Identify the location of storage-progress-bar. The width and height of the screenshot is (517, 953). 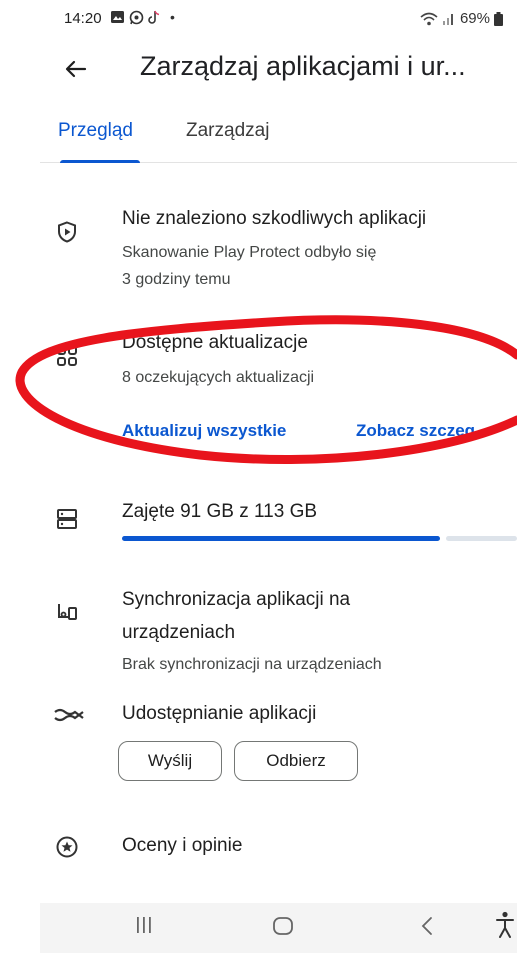
(319, 538).